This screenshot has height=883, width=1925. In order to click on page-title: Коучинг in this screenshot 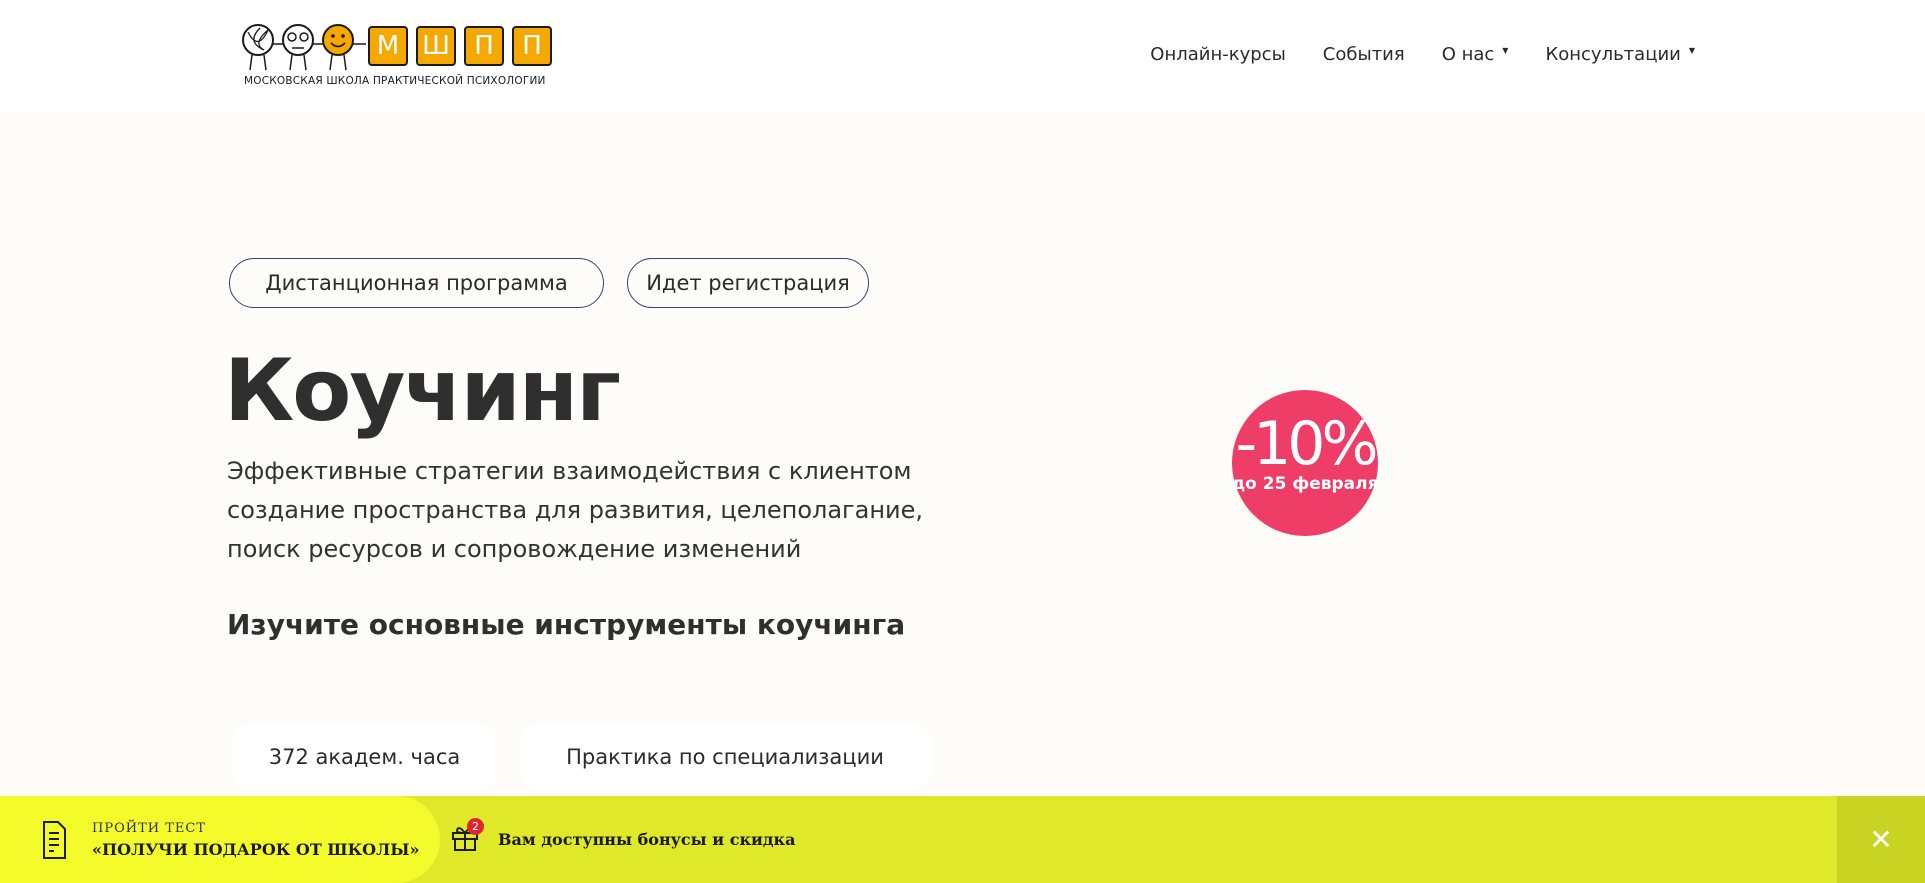, I will do `click(422, 391)`.